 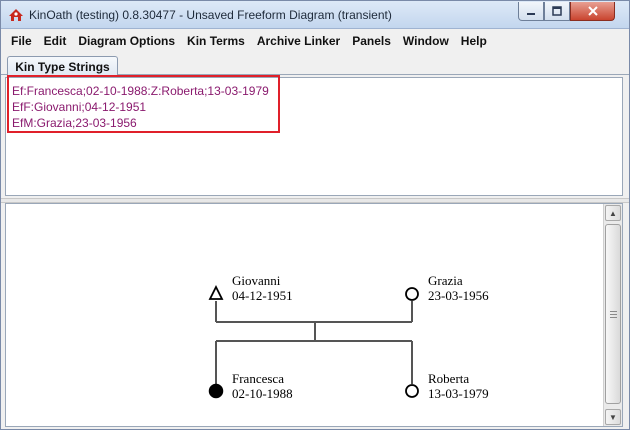 I want to click on maximize-button, so click(x=557, y=11).